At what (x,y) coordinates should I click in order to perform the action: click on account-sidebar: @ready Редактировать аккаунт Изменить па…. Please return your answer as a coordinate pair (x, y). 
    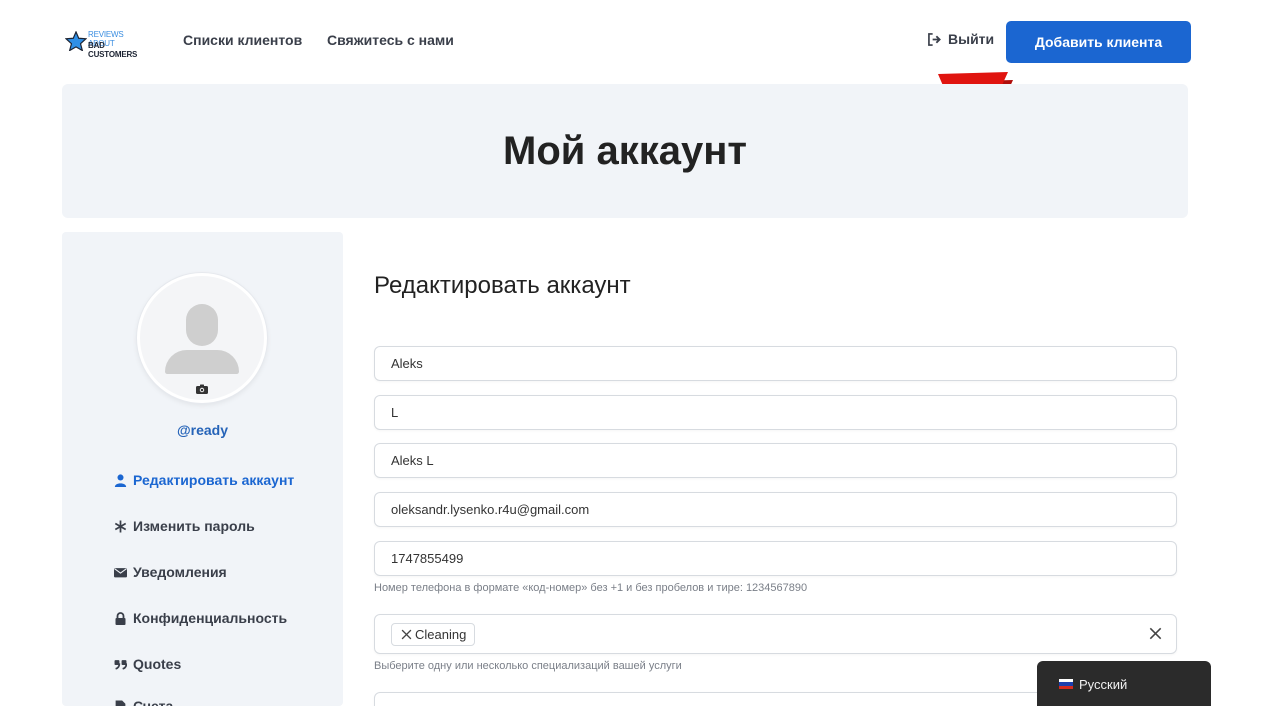
    Looking at the image, I should click on (202, 469).